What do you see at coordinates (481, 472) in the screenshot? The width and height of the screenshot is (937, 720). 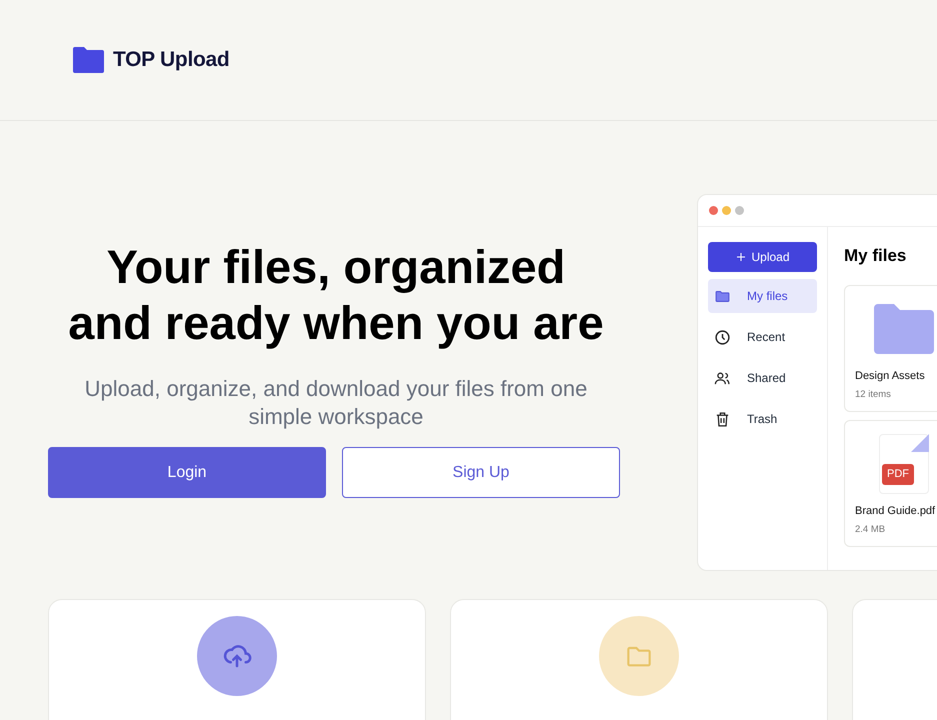 I see `signup-button: Sign Up` at bounding box center [481, 472].